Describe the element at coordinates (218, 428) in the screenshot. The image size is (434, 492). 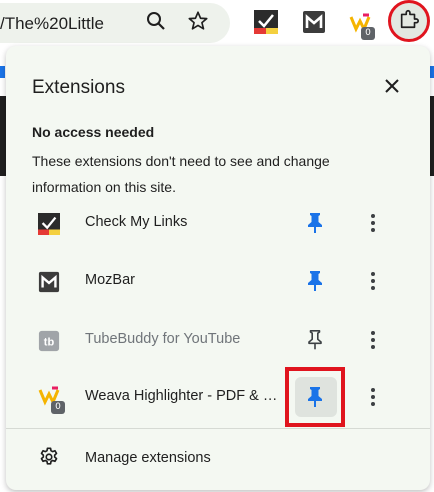
I see `divider` at that location.